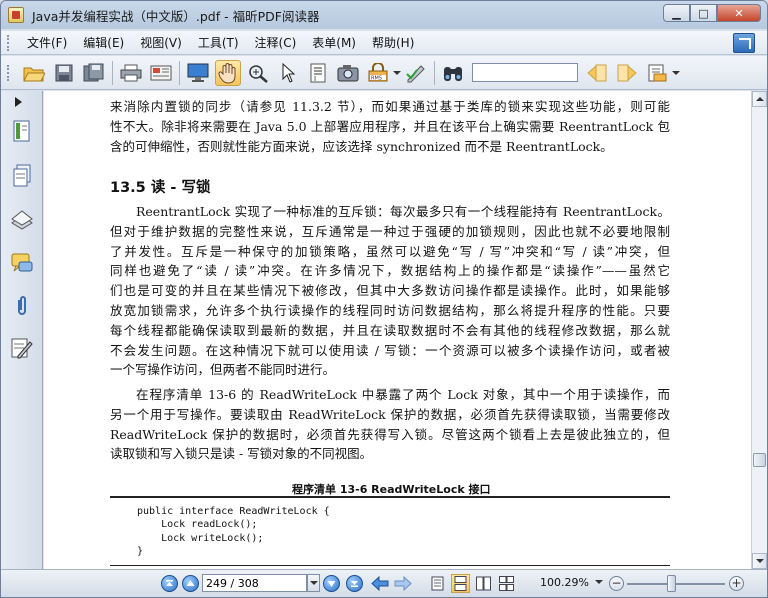 The image size is (768, 598). I want to click on find-previous-button, so click(597, 73).